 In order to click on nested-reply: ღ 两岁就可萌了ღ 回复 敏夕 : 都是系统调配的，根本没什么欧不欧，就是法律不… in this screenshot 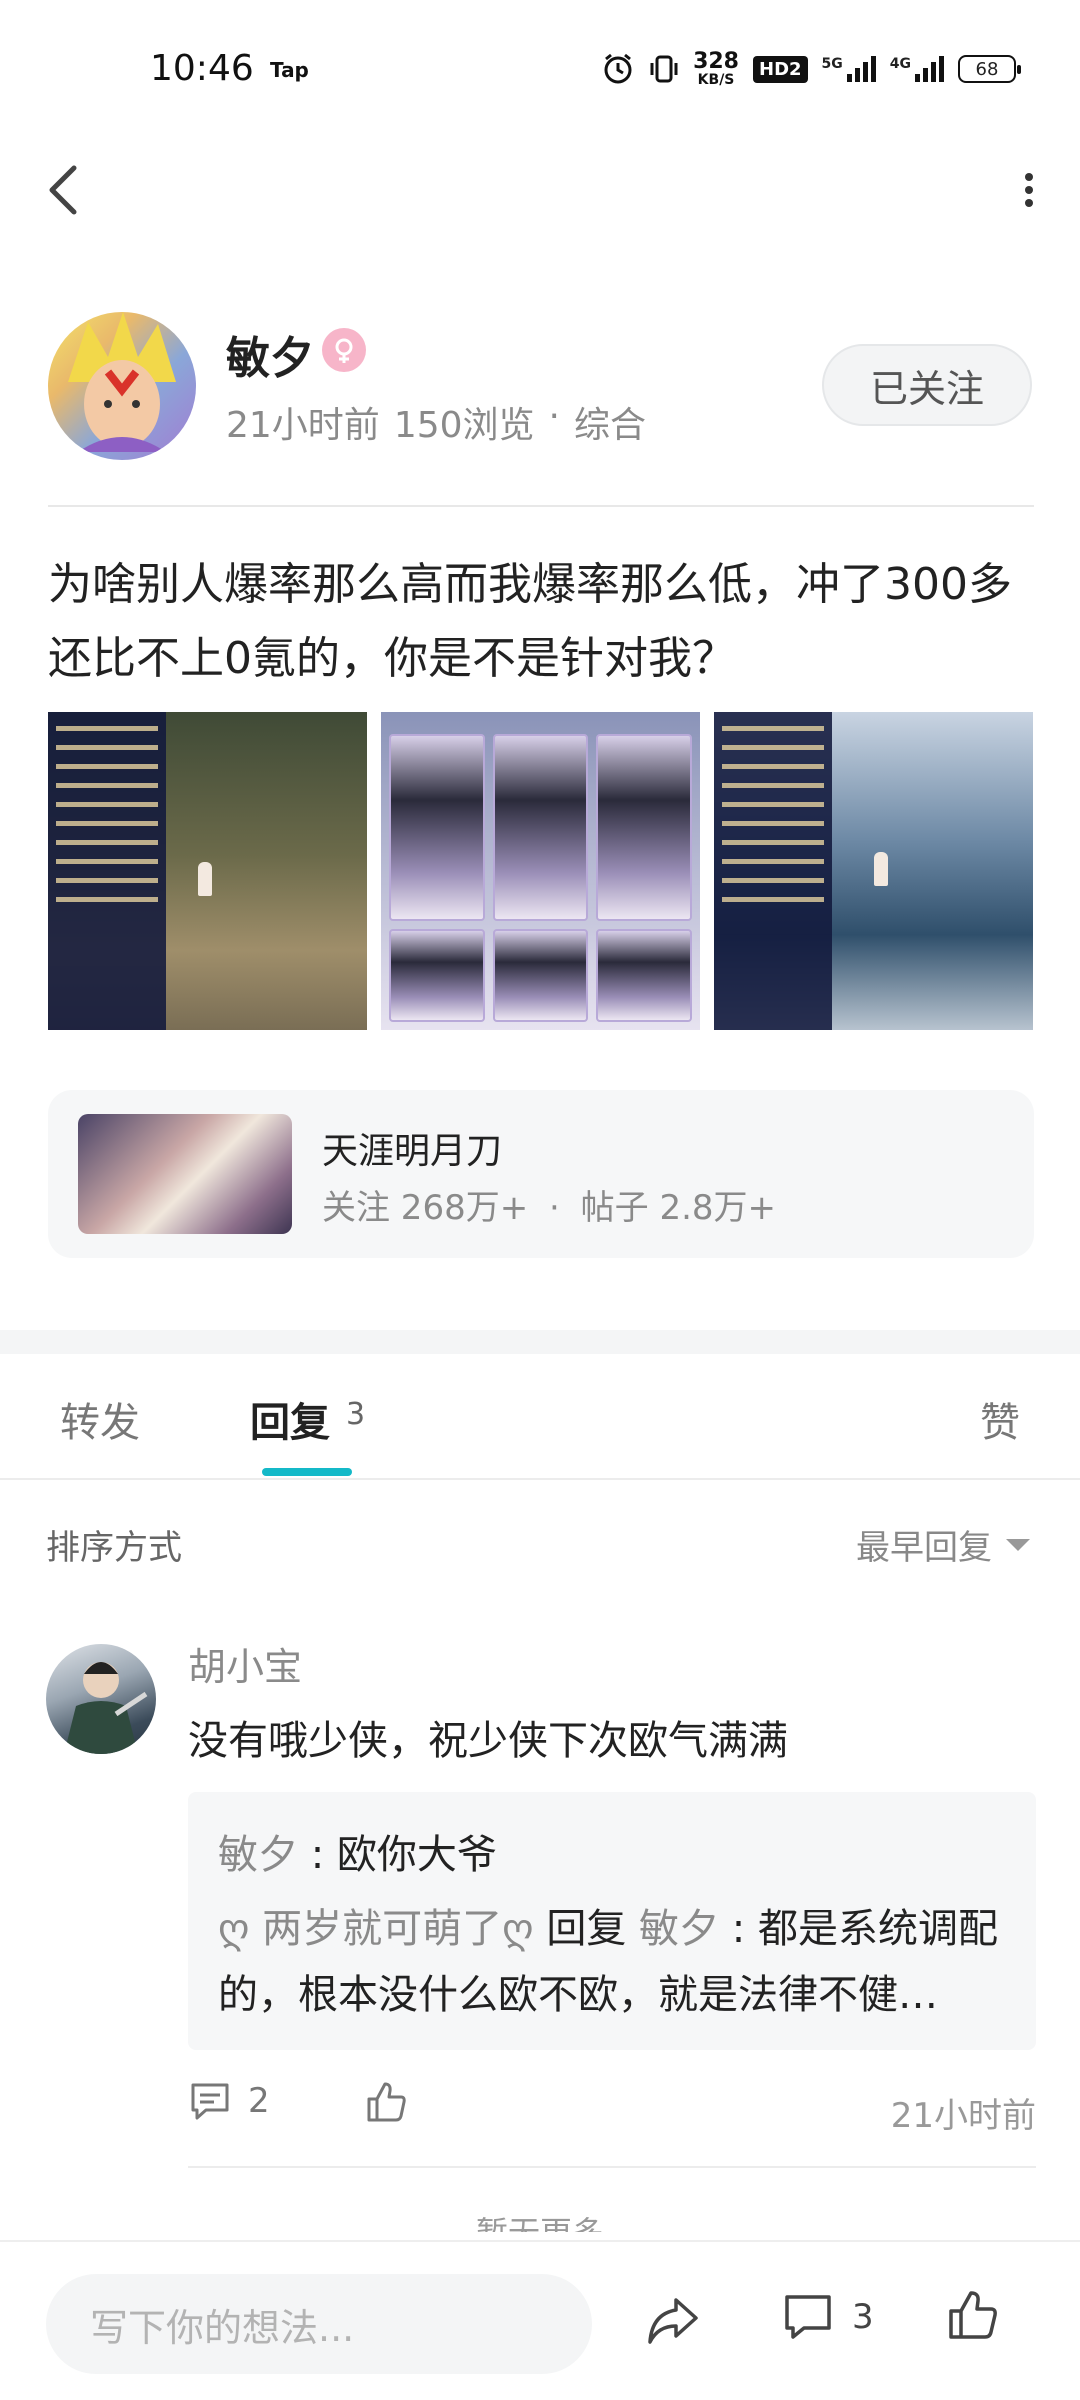, I will do `click(618, 1962)`.